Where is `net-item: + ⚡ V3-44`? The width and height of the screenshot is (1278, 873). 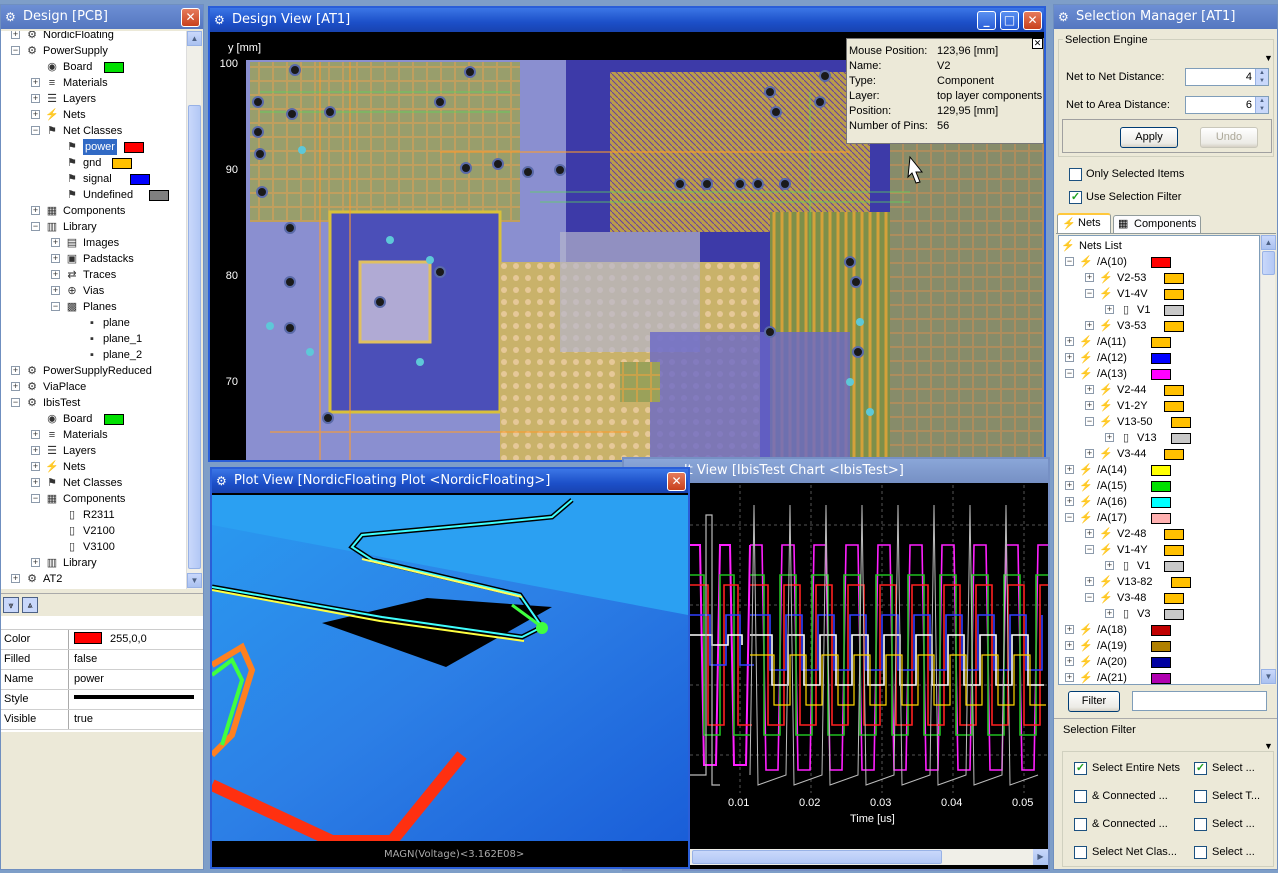 net-item: + ⚡ V3-44 is located at coordinates (1159, 454).